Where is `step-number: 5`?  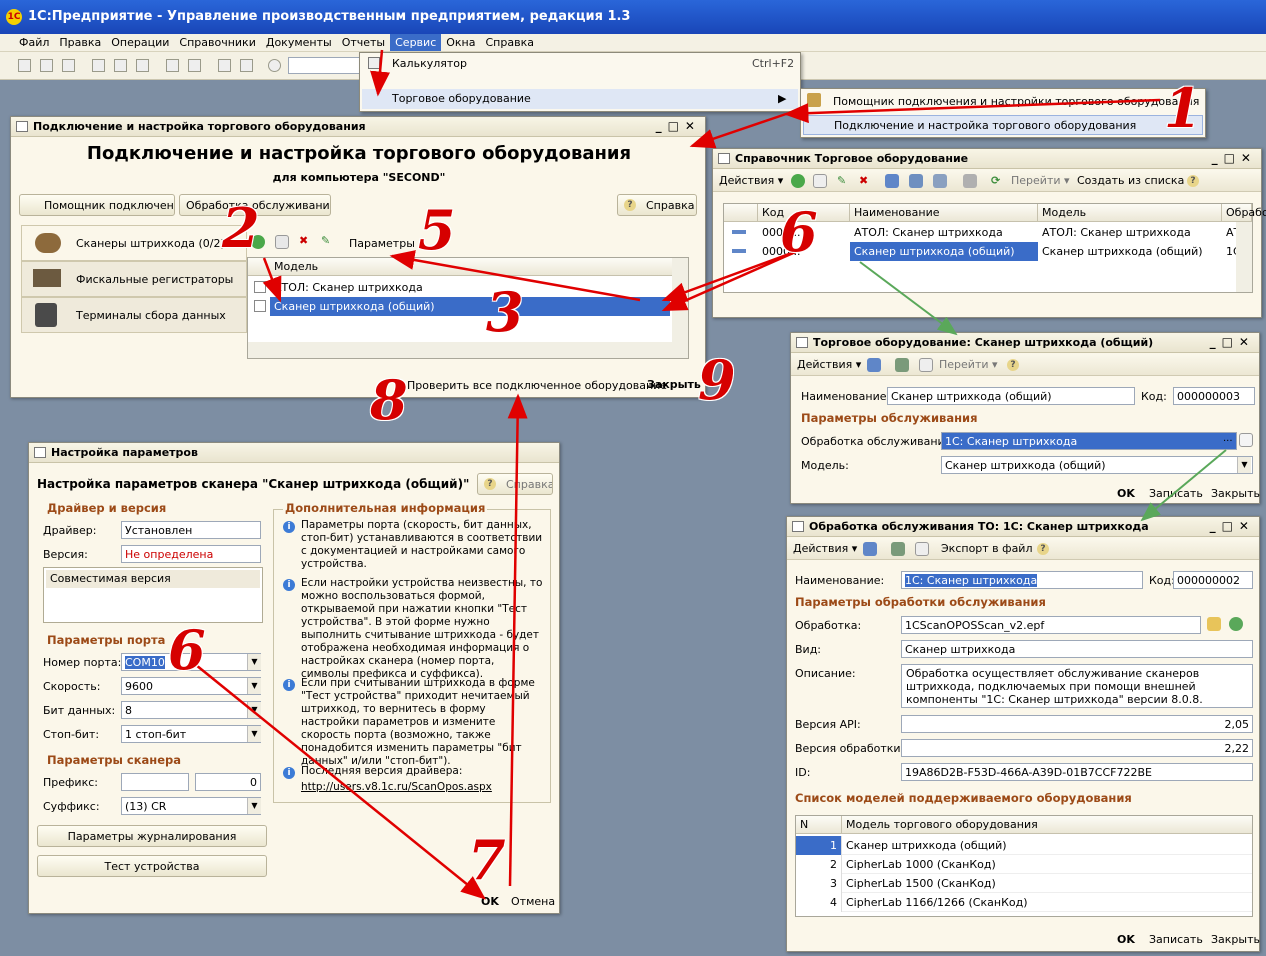
step-number: 5 is located at coordinates (437, 230).